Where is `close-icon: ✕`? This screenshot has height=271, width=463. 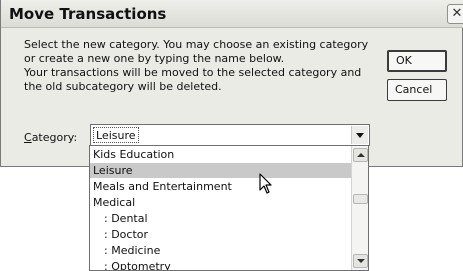 close-icon: ✕ is located at coordinates (457, 13).